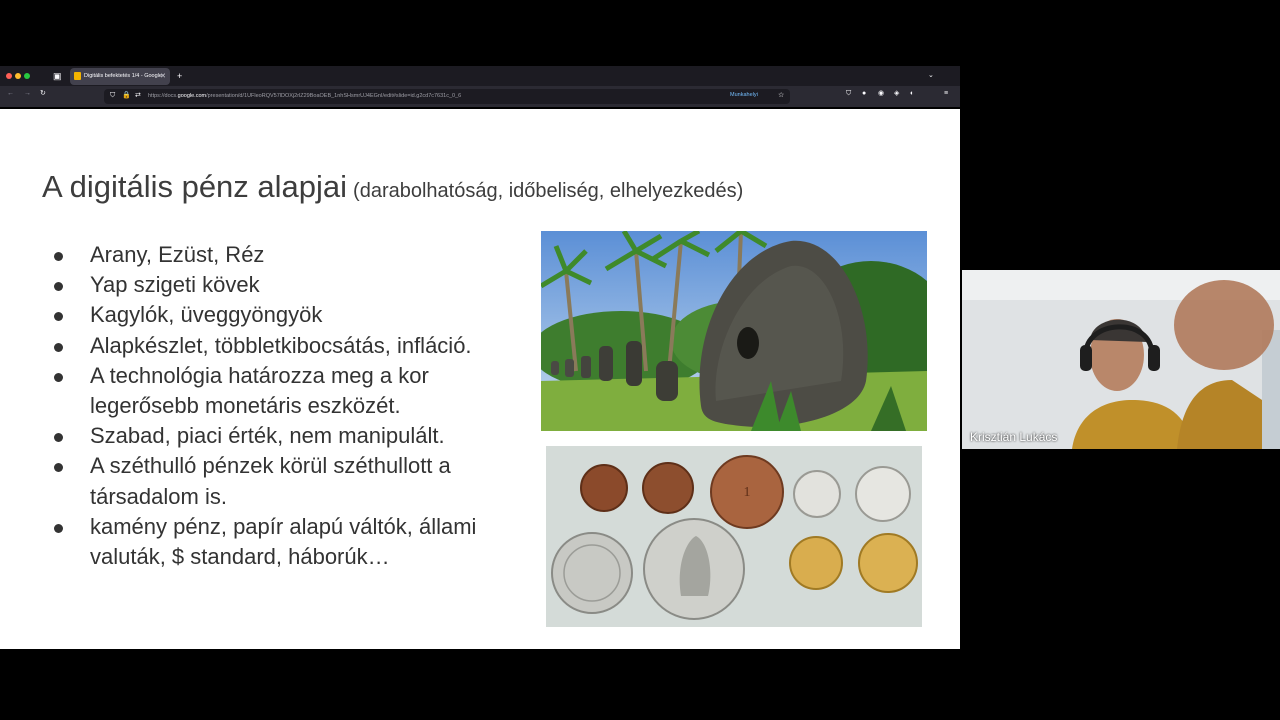 Image resolution: width=1280 pixels, height=720 pixels. I want to click on tab-title: Digitális befektetés 1/4 - Google, so click(123, 76).